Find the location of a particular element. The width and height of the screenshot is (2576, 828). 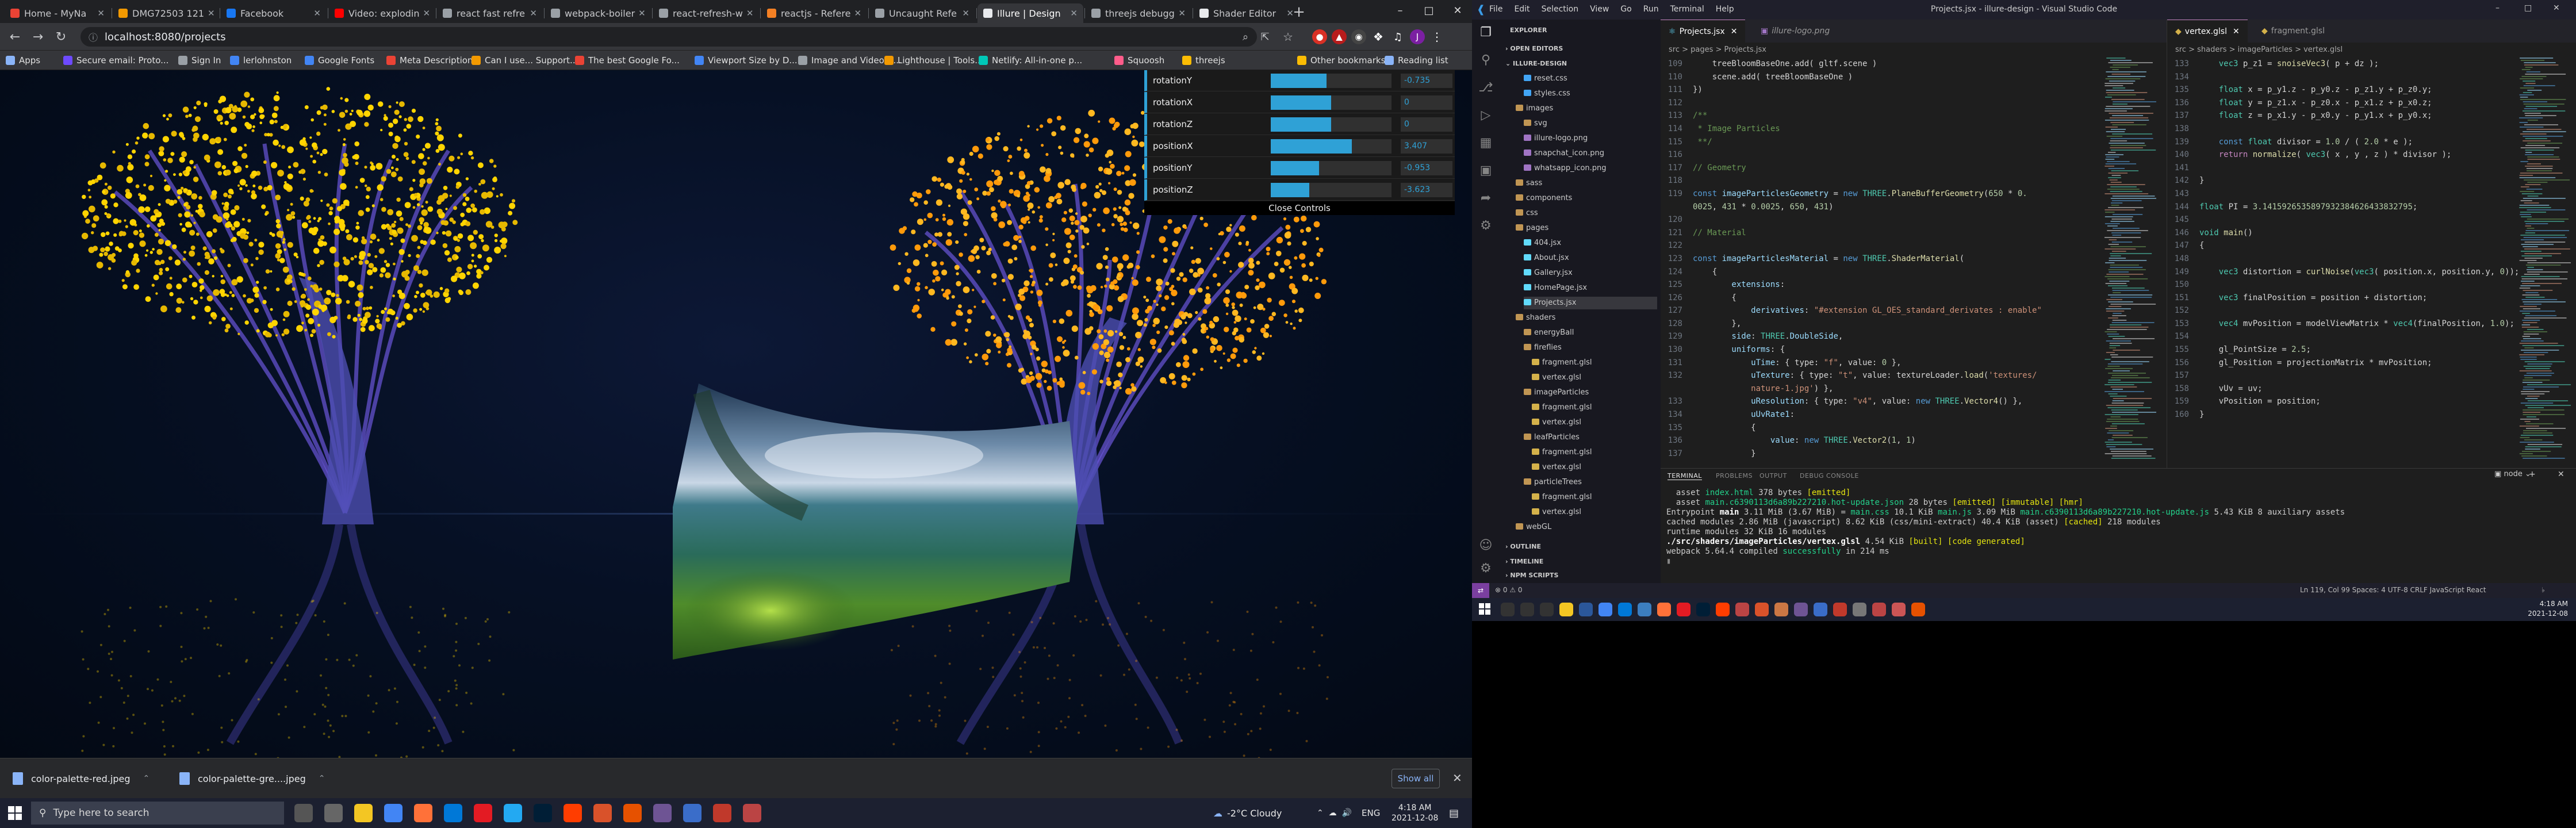

chevron-up-icon: ⌃ is located at coordinates (146, 778).